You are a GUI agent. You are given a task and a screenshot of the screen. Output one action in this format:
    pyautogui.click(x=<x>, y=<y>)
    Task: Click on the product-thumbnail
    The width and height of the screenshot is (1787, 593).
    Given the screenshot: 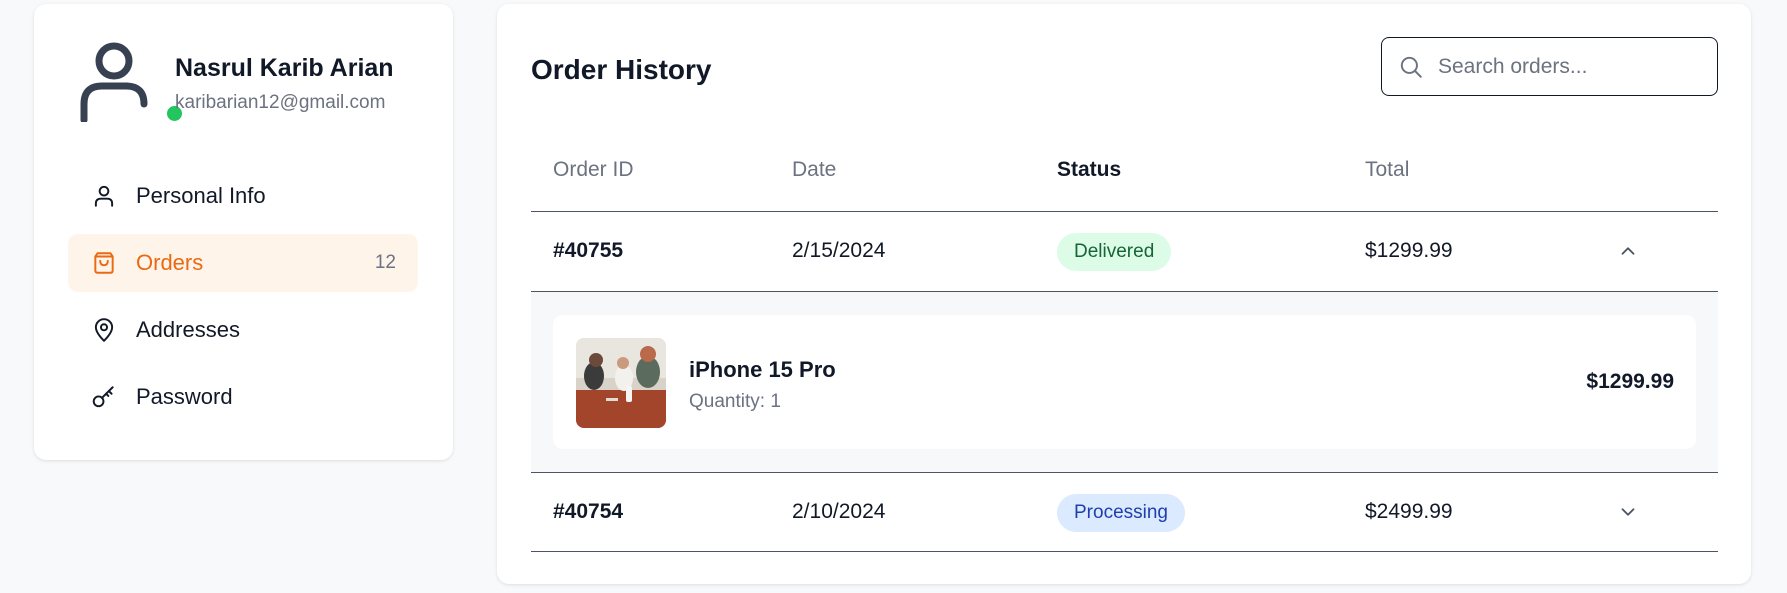 What is the action you would take?
    pyautogui.click(x=621, y=383)
    